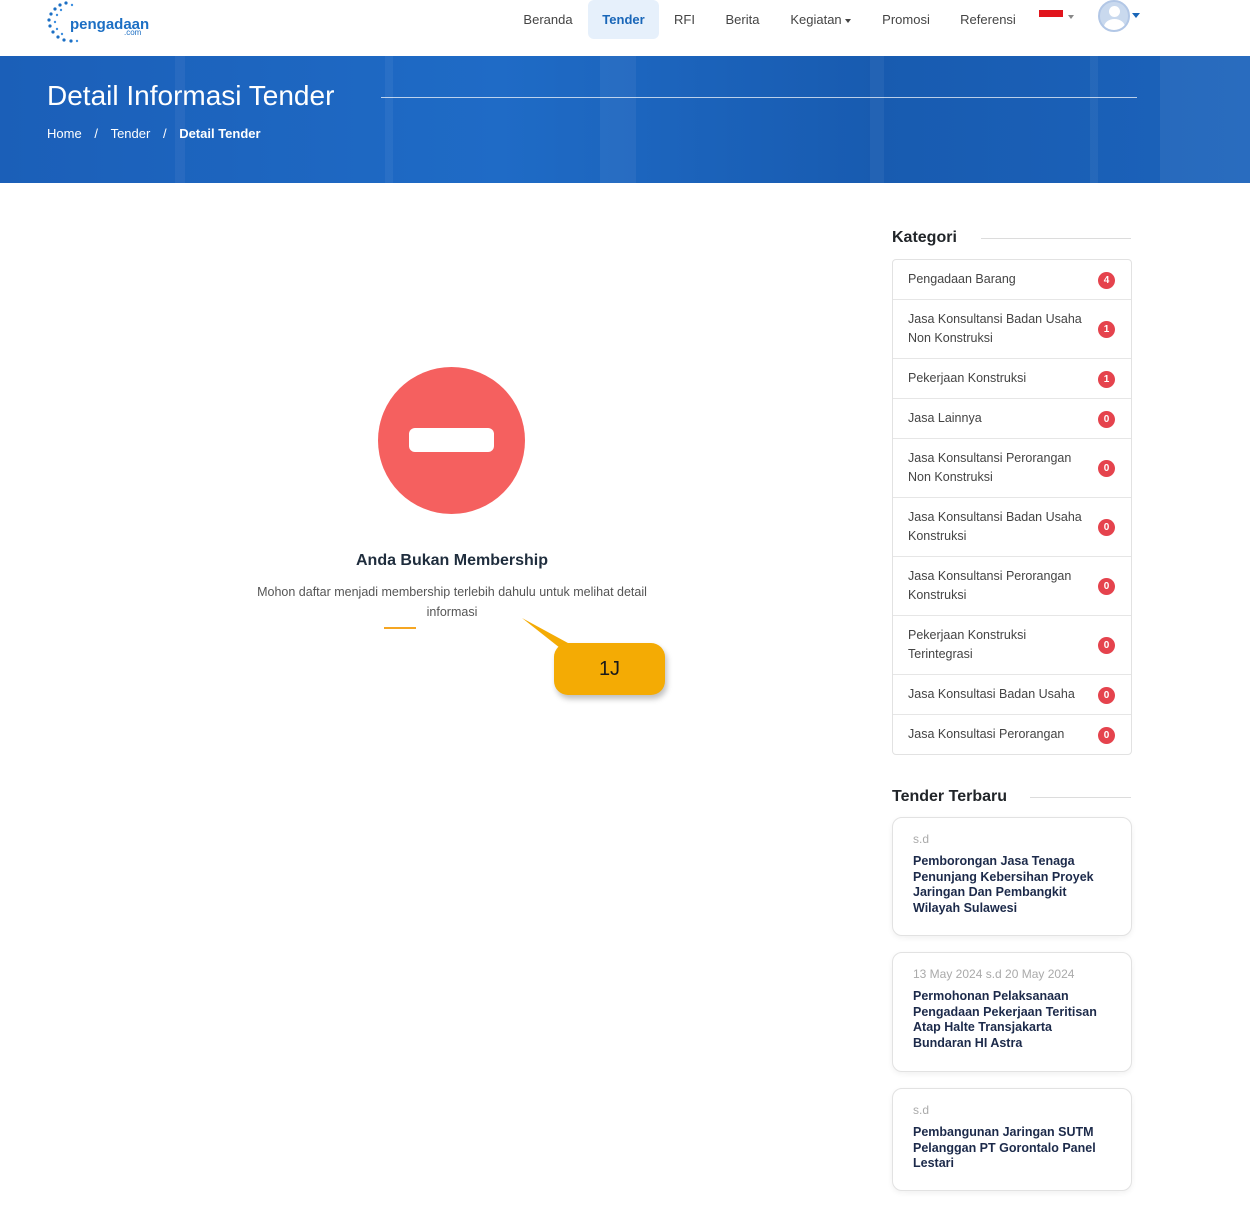 Image resolution: width=1250 pixels, height=1220 pixels. What do you see at coordinates (154, 133) in the screenshot?
I see `breadcrumb: Home / Tender / Detail Tender` at bounding box center [154, 133].